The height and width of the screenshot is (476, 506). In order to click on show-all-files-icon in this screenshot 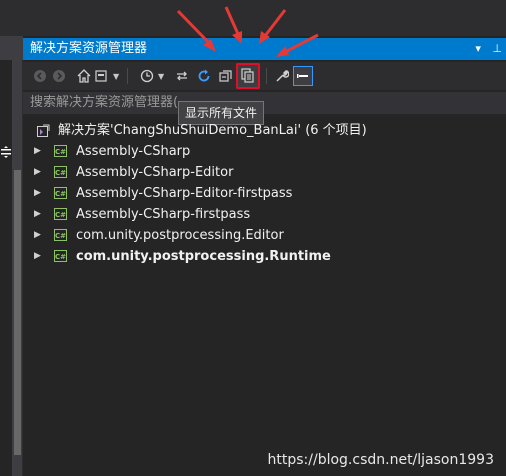, I will do `click(247, 75)`.